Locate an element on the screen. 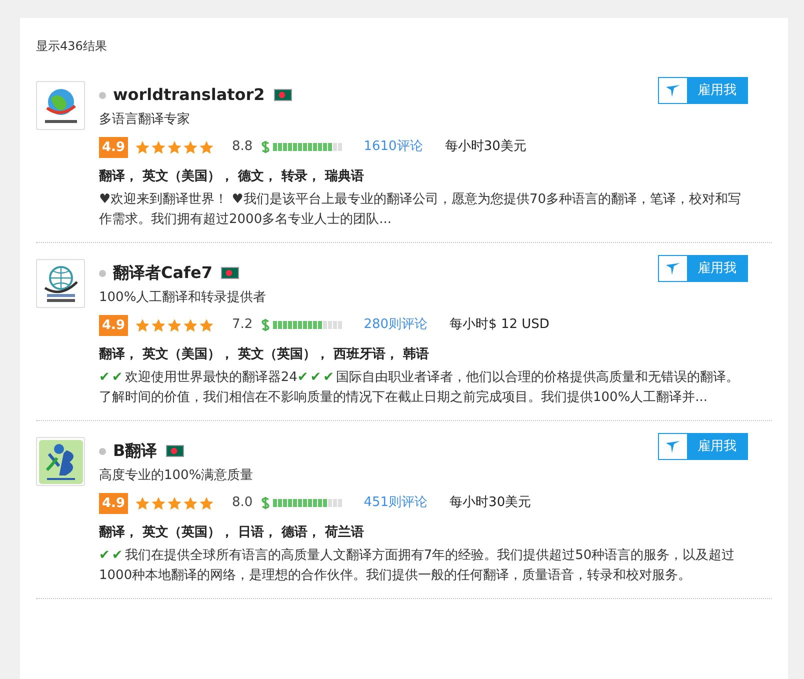 The image size is (804, 679). hourly-rate: 每小时$ 12 USD is located at coordinates (500, 325).